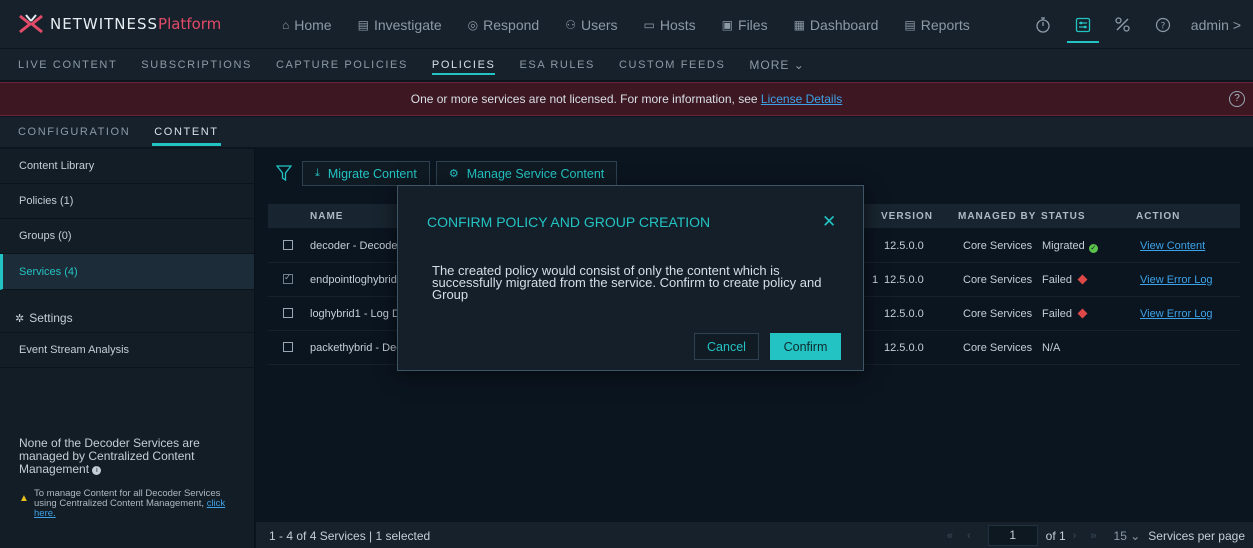  I want to click on sidebar-settings-header: ✲ Settings, so click(127, 311).